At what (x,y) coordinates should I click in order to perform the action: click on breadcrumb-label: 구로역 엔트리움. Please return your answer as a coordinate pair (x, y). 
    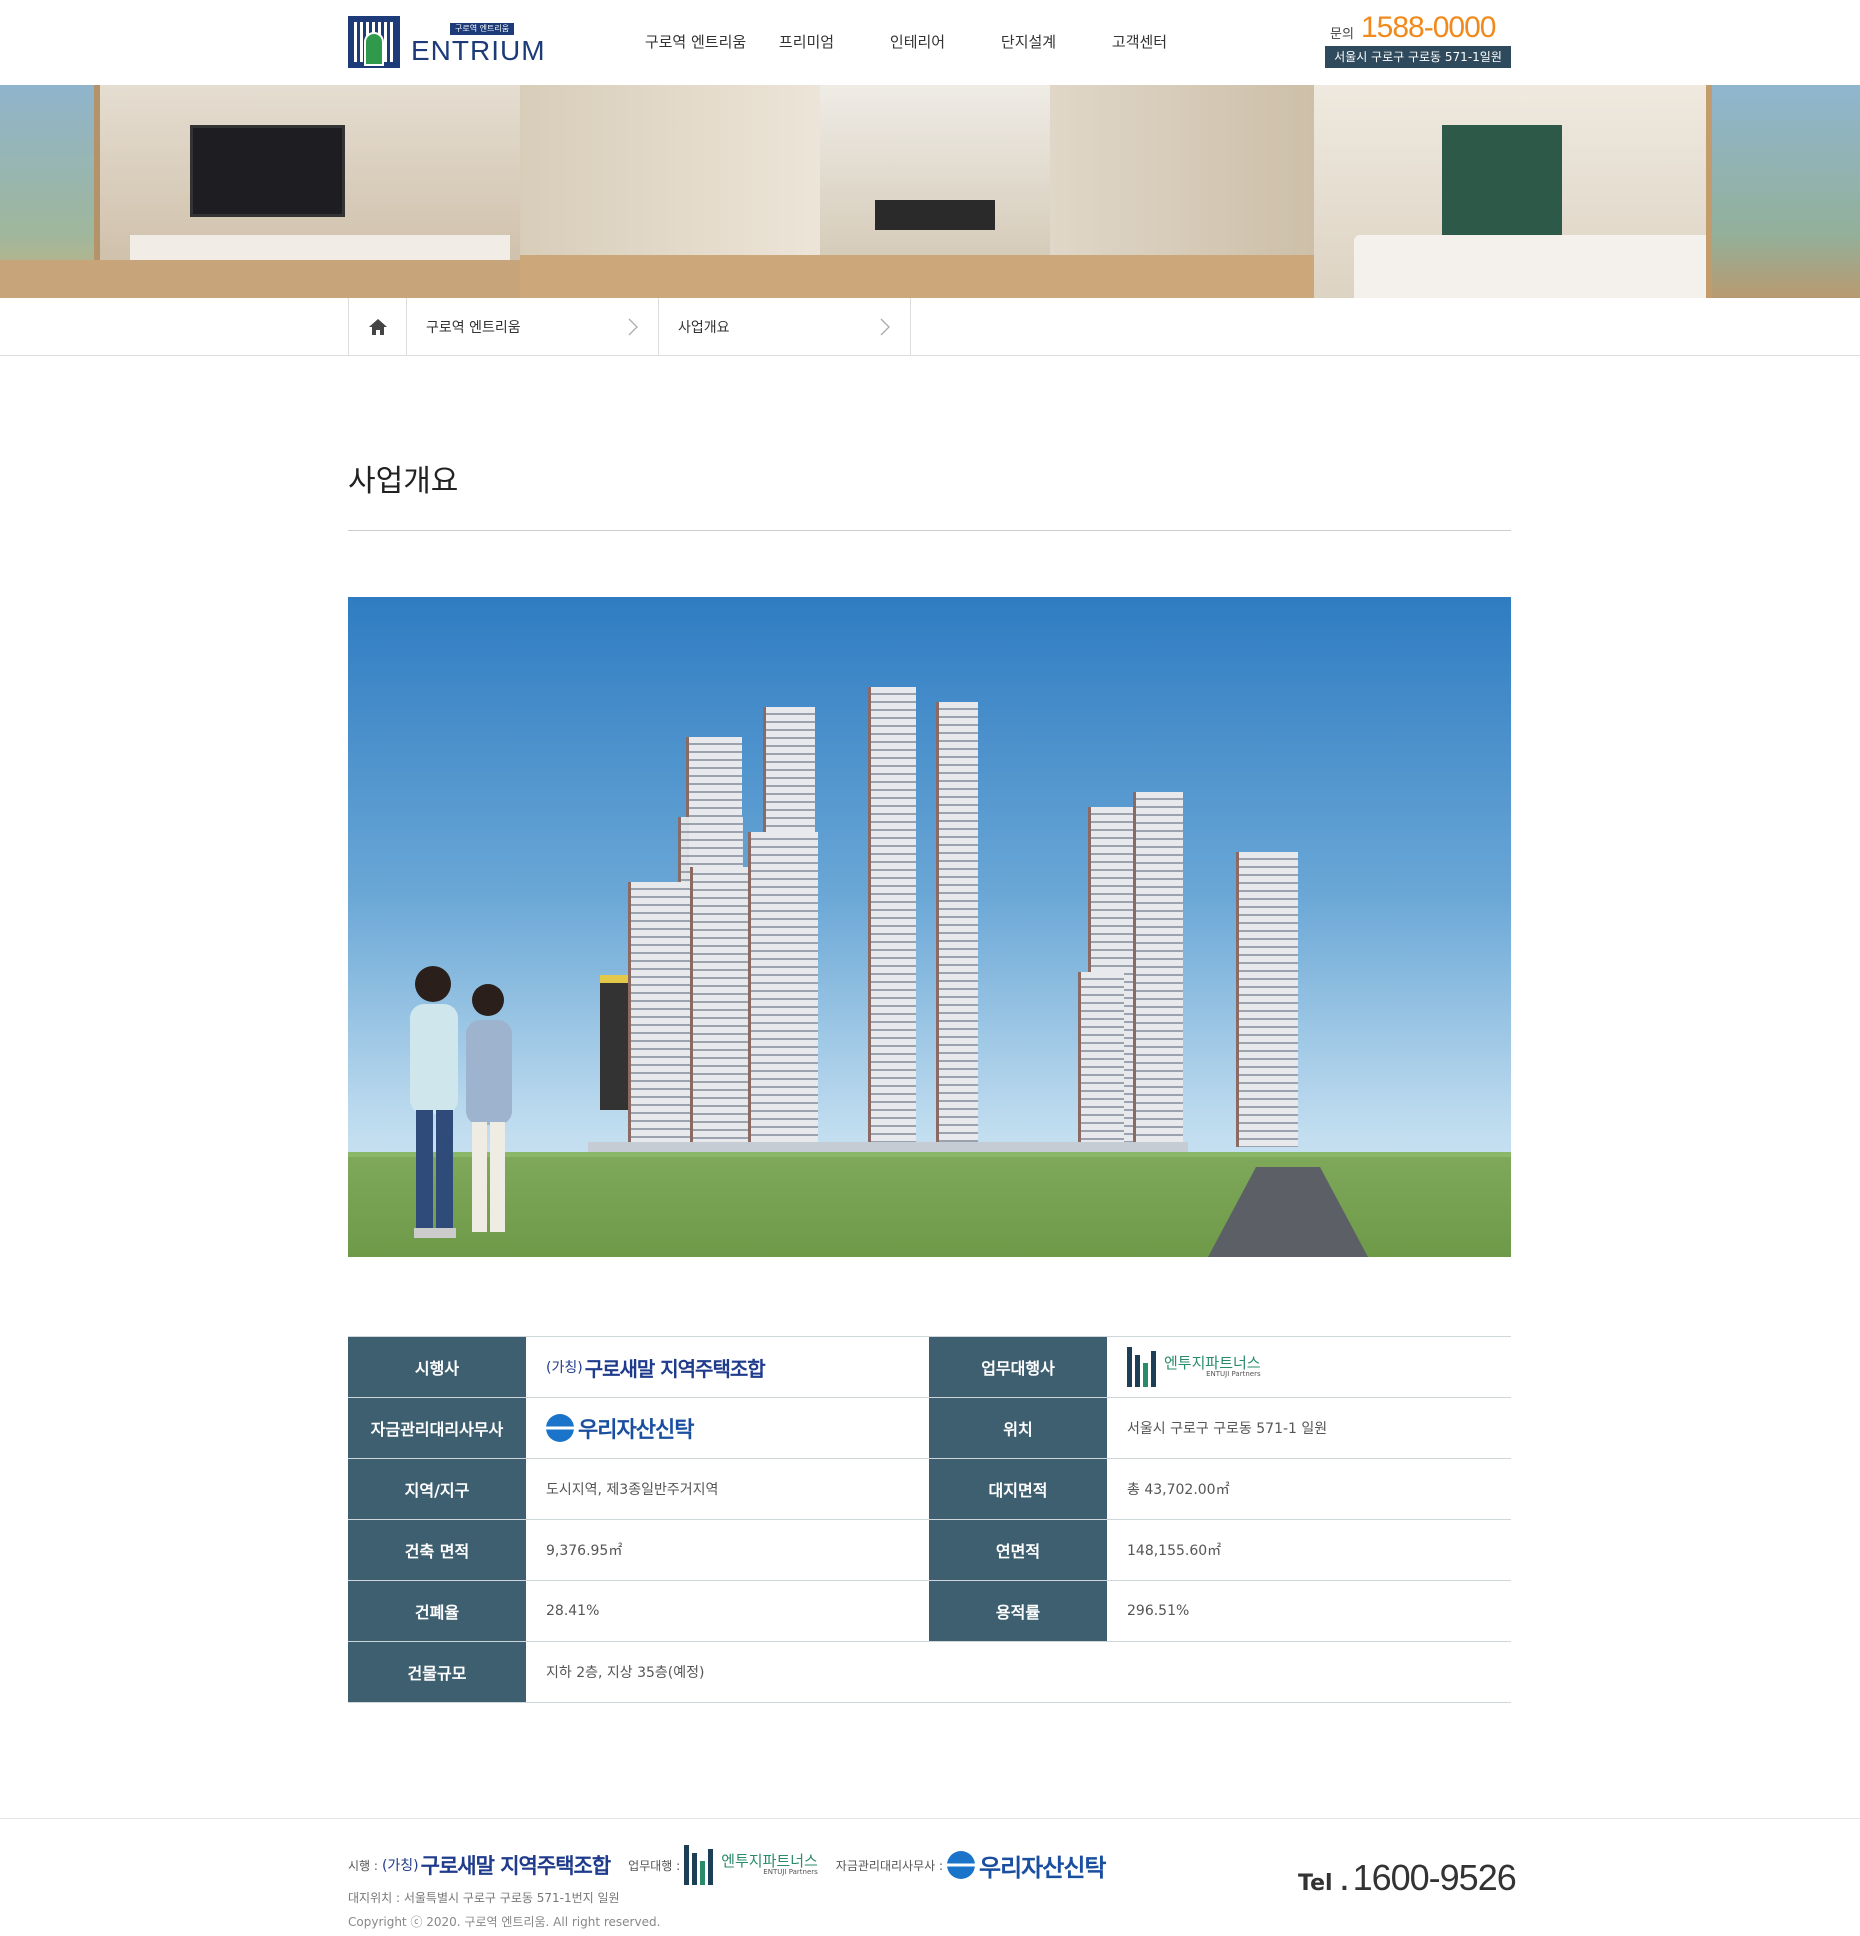
    Looking at the image, I should click on (473, 327).